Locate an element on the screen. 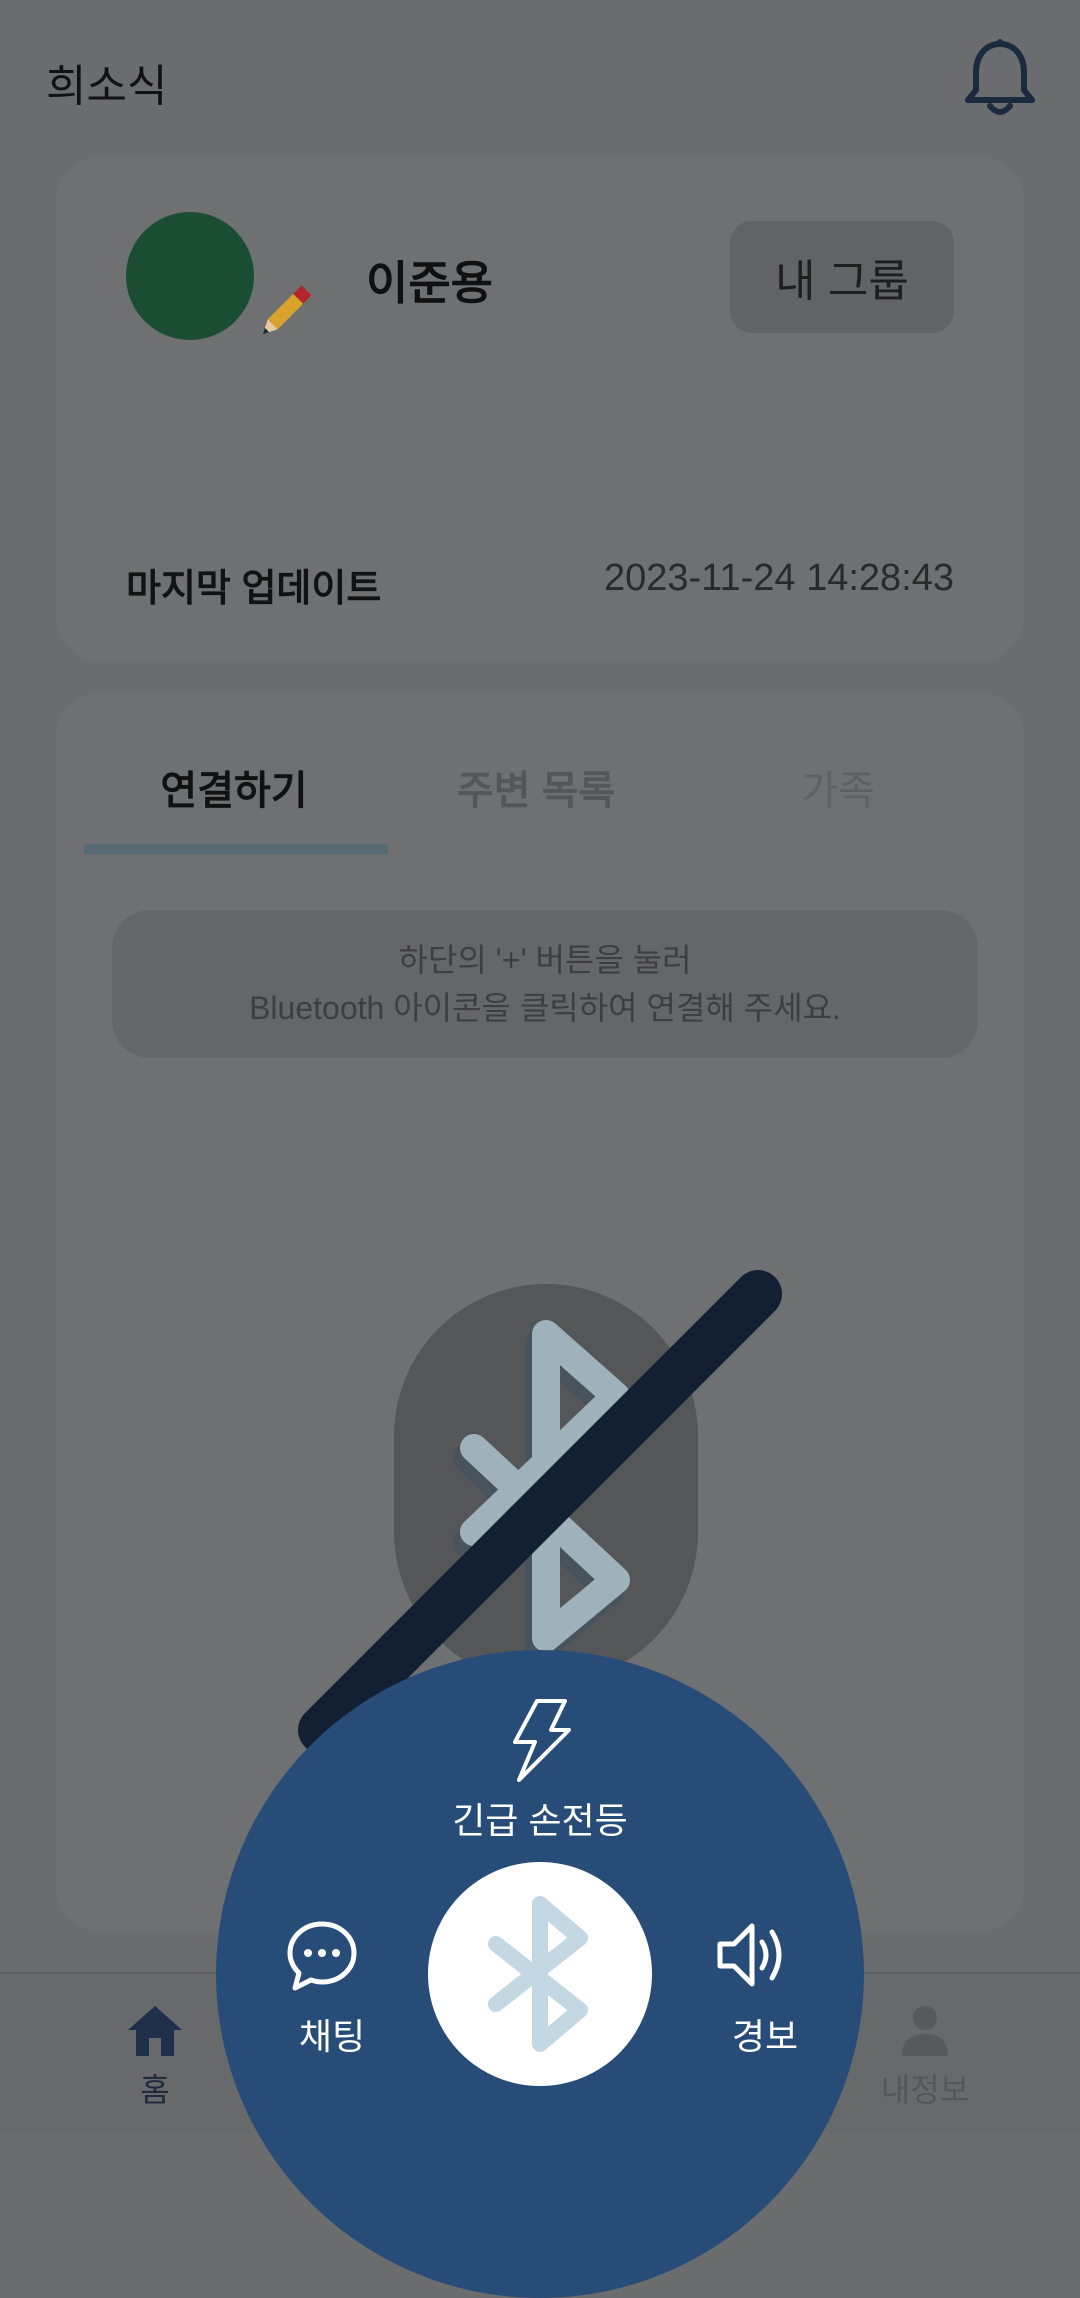 Image resolution: width=1080 pixels, height=2298 pixels. chat-label: 채팅 is located at coordinates (332, 2034).